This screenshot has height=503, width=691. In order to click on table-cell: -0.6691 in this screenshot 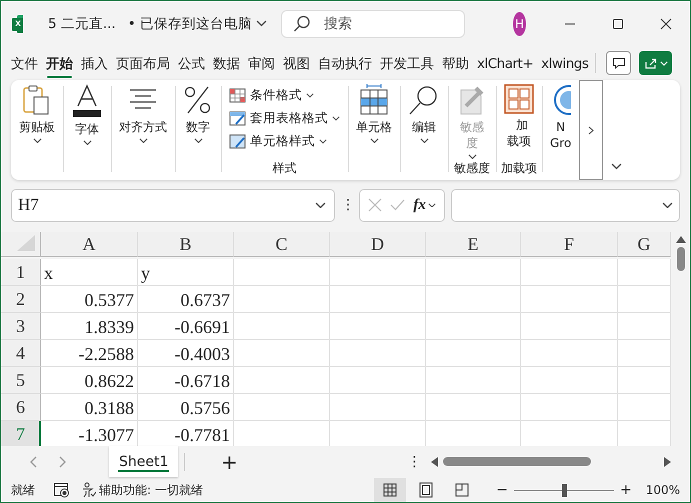, I will do `click(186, 326)`.